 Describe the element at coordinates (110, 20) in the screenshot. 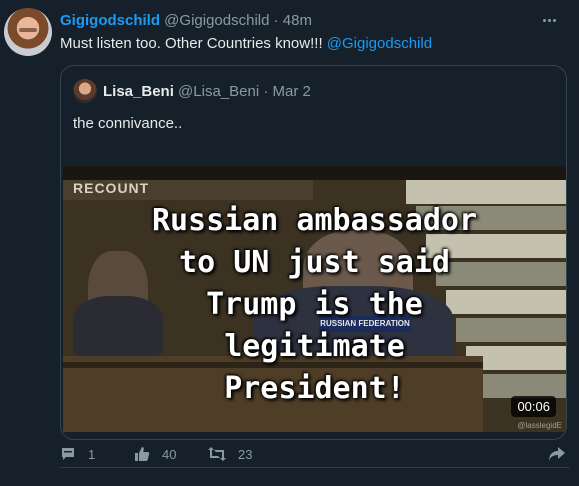

I see `author-display-name: Gigigodschild` at that location.